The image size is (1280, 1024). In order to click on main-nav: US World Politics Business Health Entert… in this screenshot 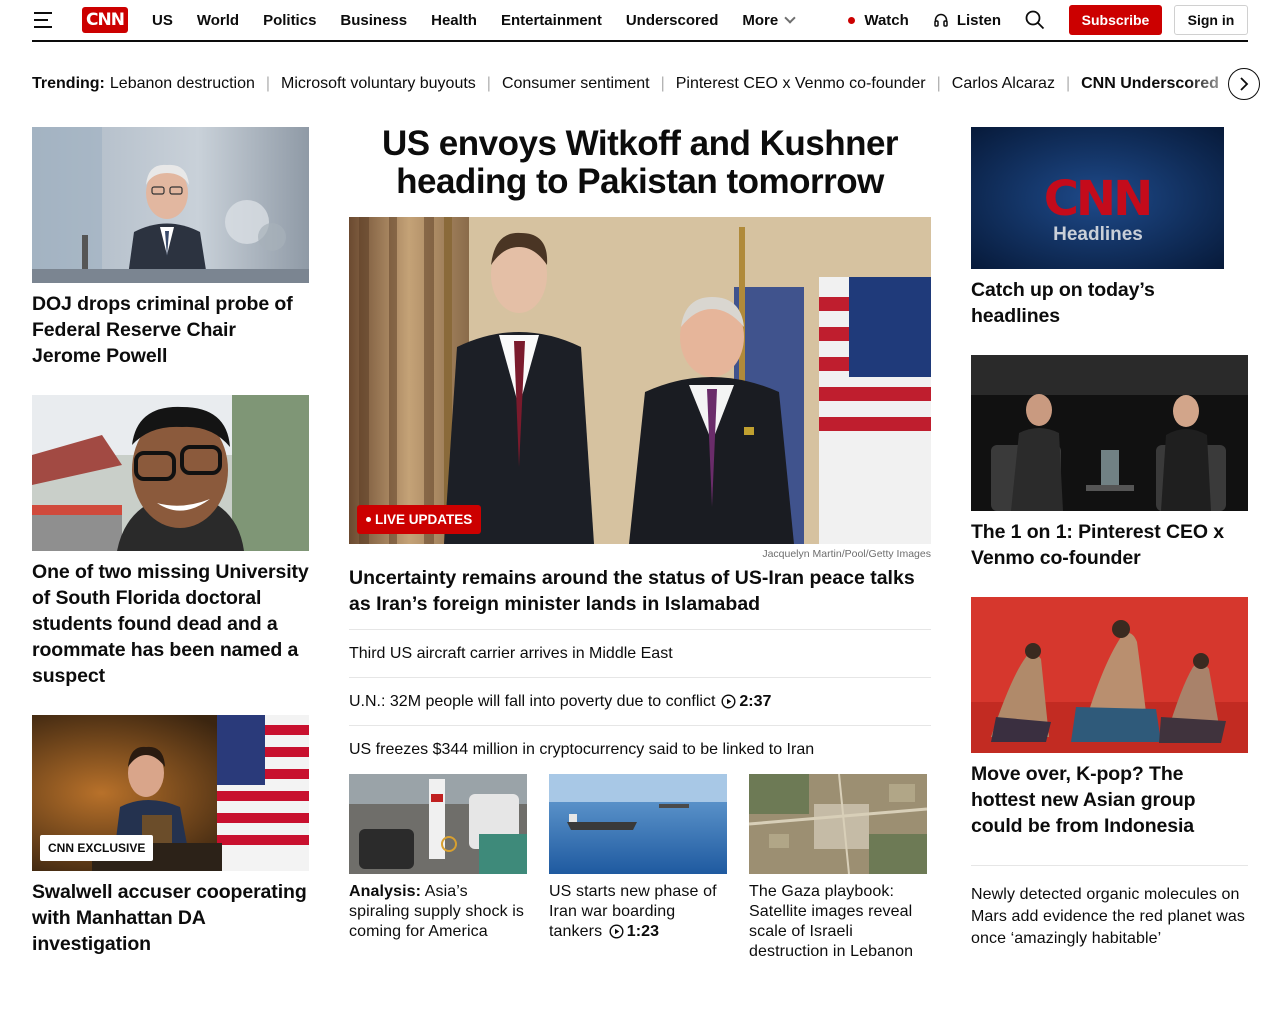, I will do `click(485, 20)`.